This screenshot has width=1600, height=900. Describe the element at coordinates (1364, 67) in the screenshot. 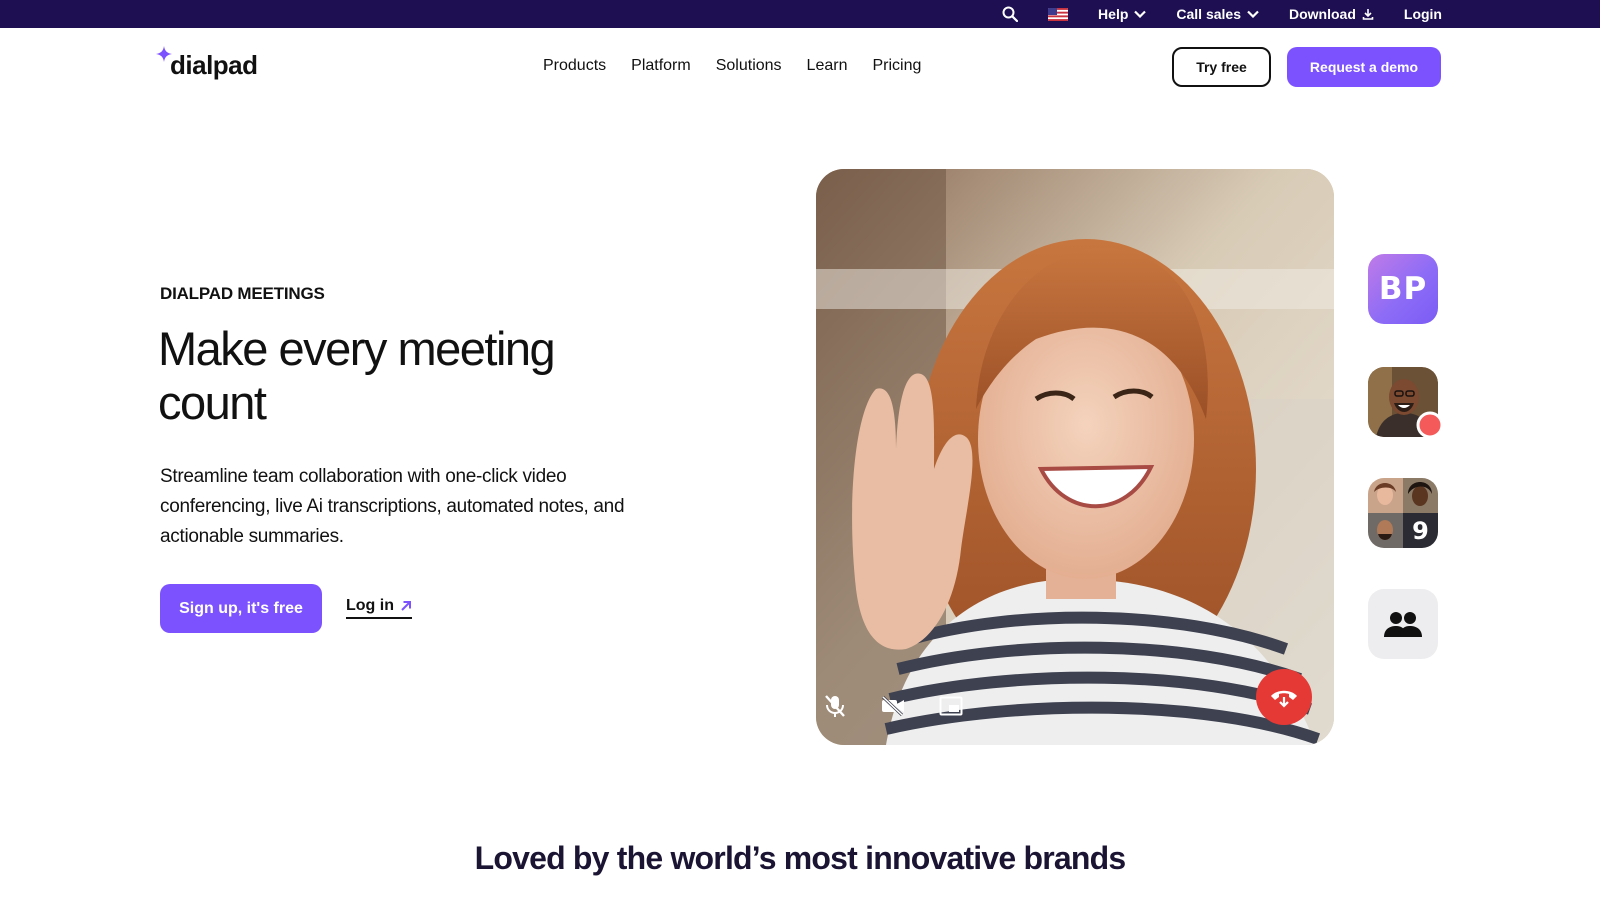

I see `request-demo-button: Request a demo` at that location.